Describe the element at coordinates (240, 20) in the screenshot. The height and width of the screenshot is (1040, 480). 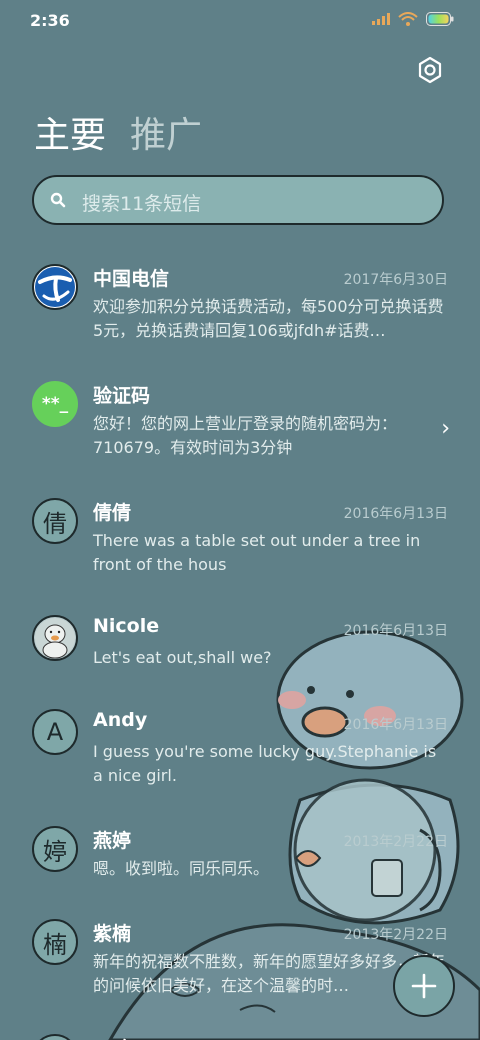
I see `status-bar: 2:36` at that location.